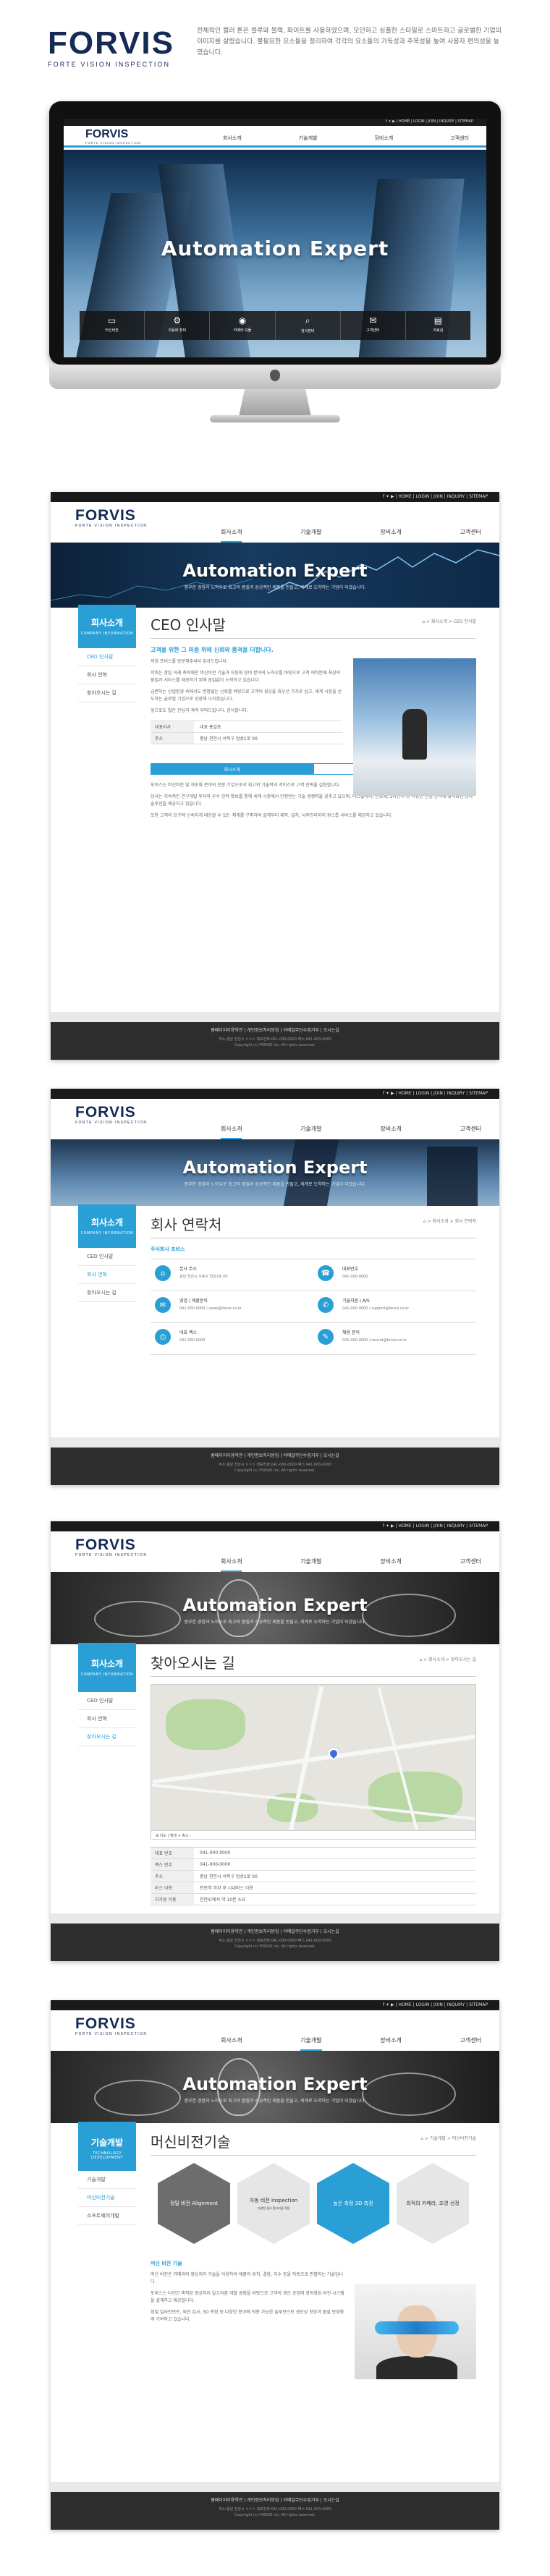  What do you see at coordinates (210, 727) in the screenshot?
I see `row-value: 대표 홍길동` at bounding box center [210, 727].